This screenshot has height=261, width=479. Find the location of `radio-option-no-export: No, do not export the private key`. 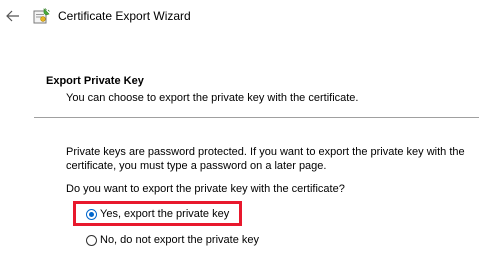

radio-option-no-export: No, do not export the private key is located at coordinates (172, 240).